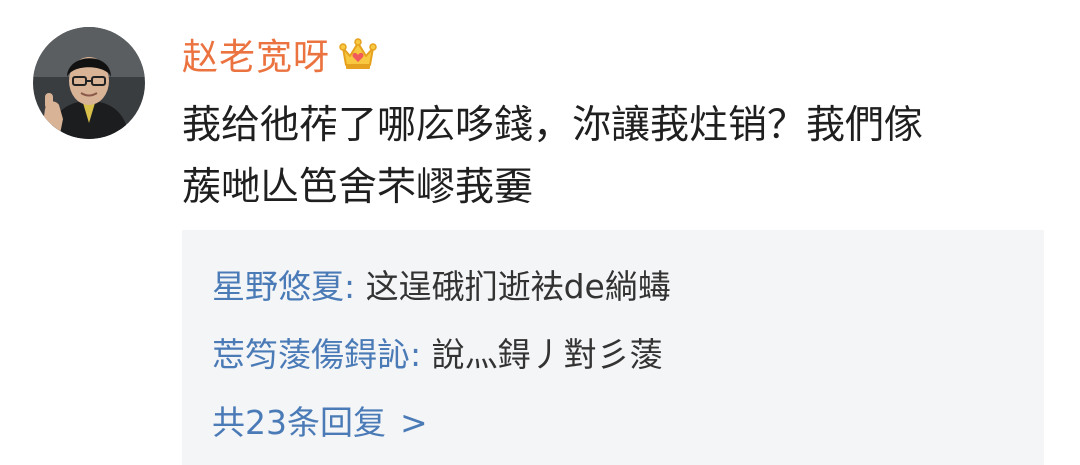 The width and height of the screenshot is (1080, 465). I want to click on reply-text: 这逞硪扪逝袪de緔蝳, so click(518, 286).